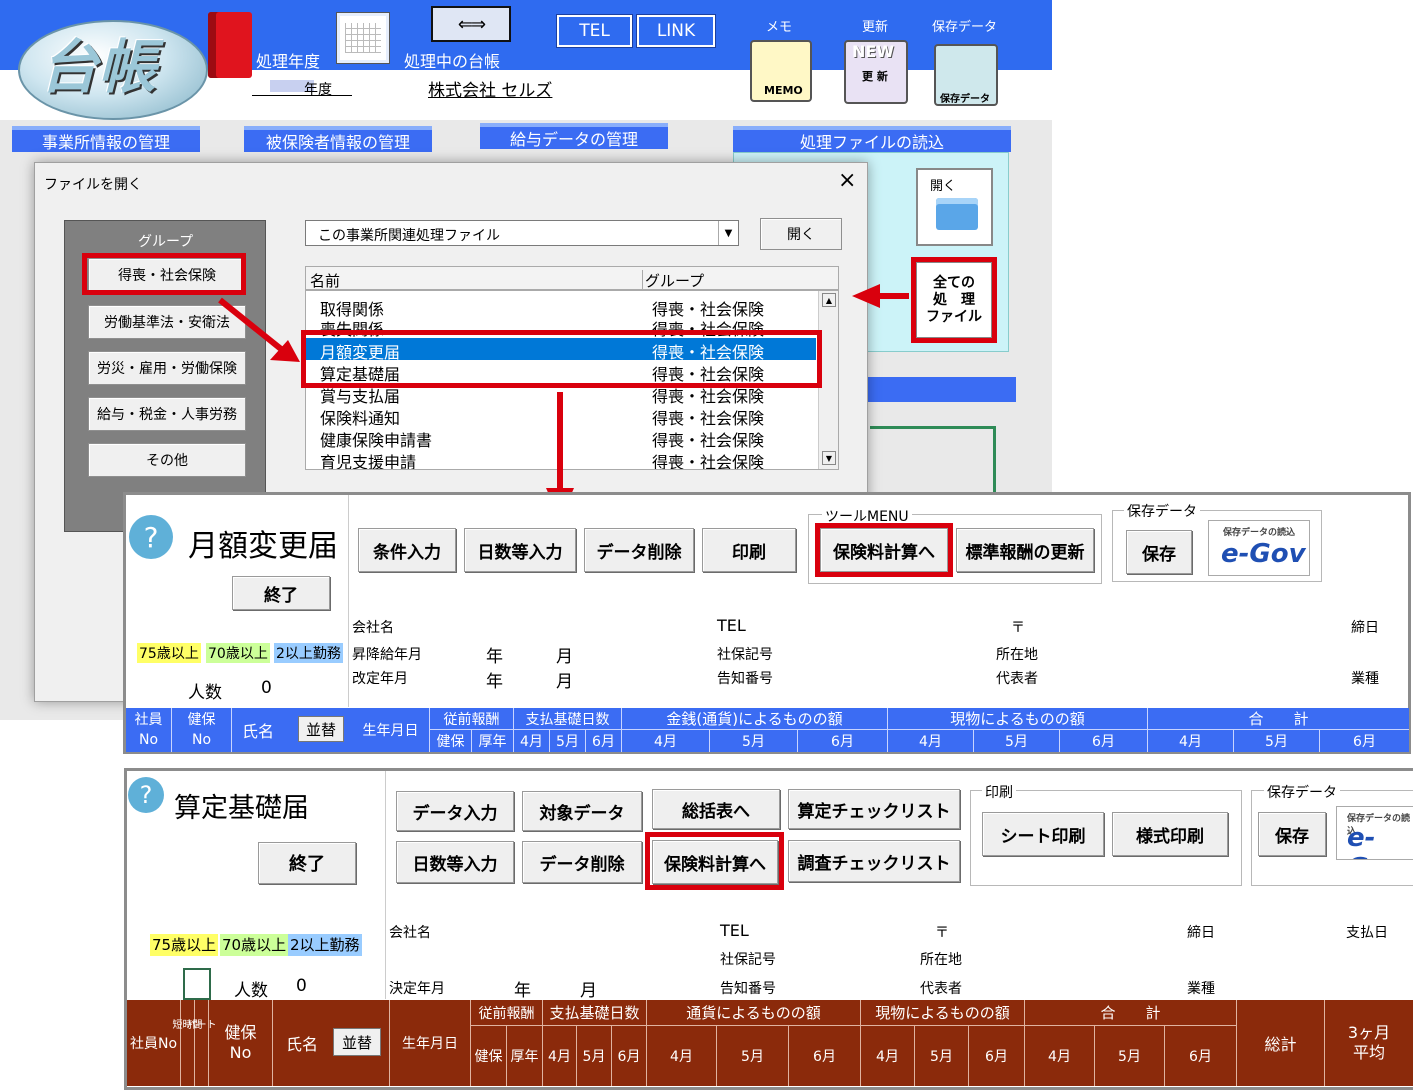  Describe the element at coordinates (281, 593) in the screenshot. I see `end-button: 終了` at that location.